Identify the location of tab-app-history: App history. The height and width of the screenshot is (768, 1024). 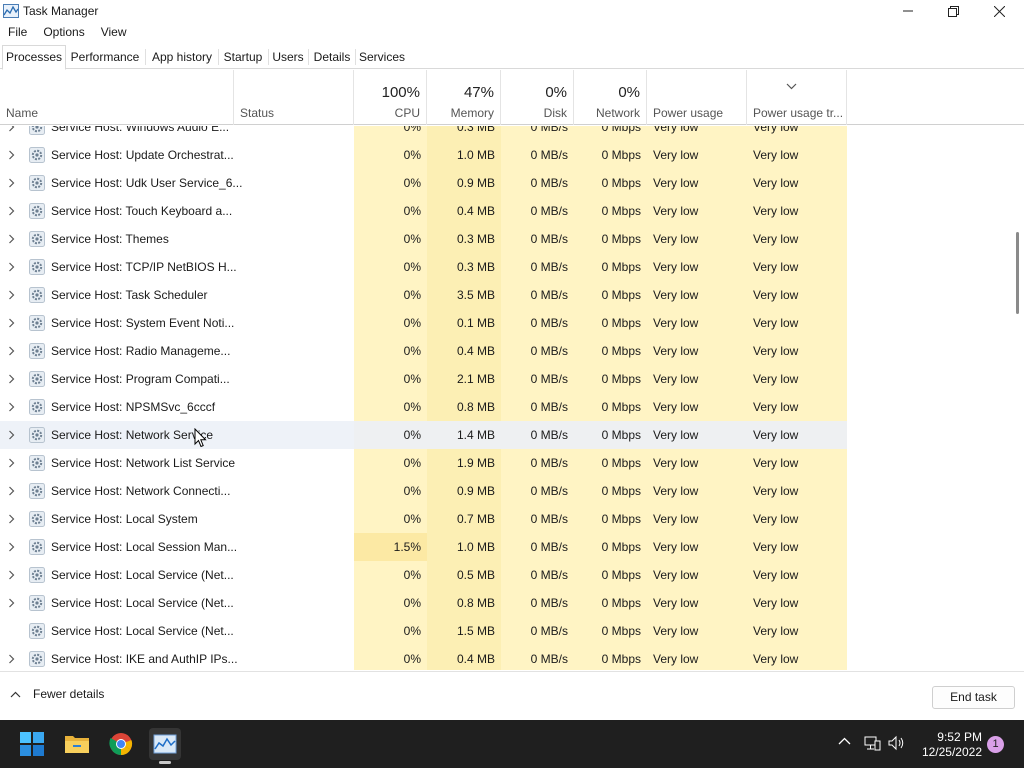
(182, 57).